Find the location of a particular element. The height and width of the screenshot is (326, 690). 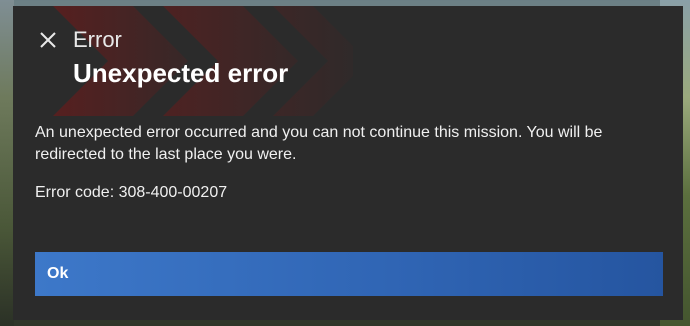

dialog-header: Error is located at coordinates (79, 40).